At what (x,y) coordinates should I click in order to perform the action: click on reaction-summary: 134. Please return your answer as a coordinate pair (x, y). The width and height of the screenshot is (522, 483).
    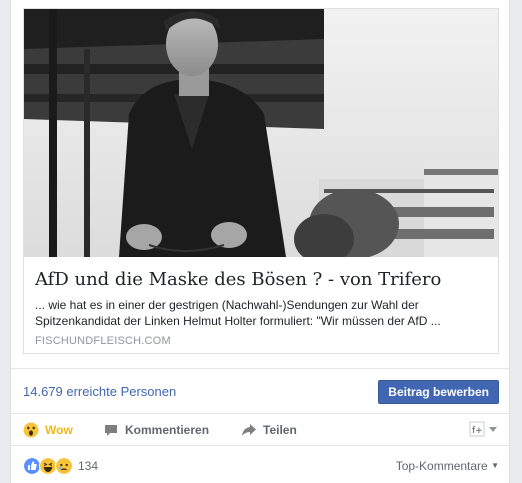
    Looking at the image, I should click on (60, 466).